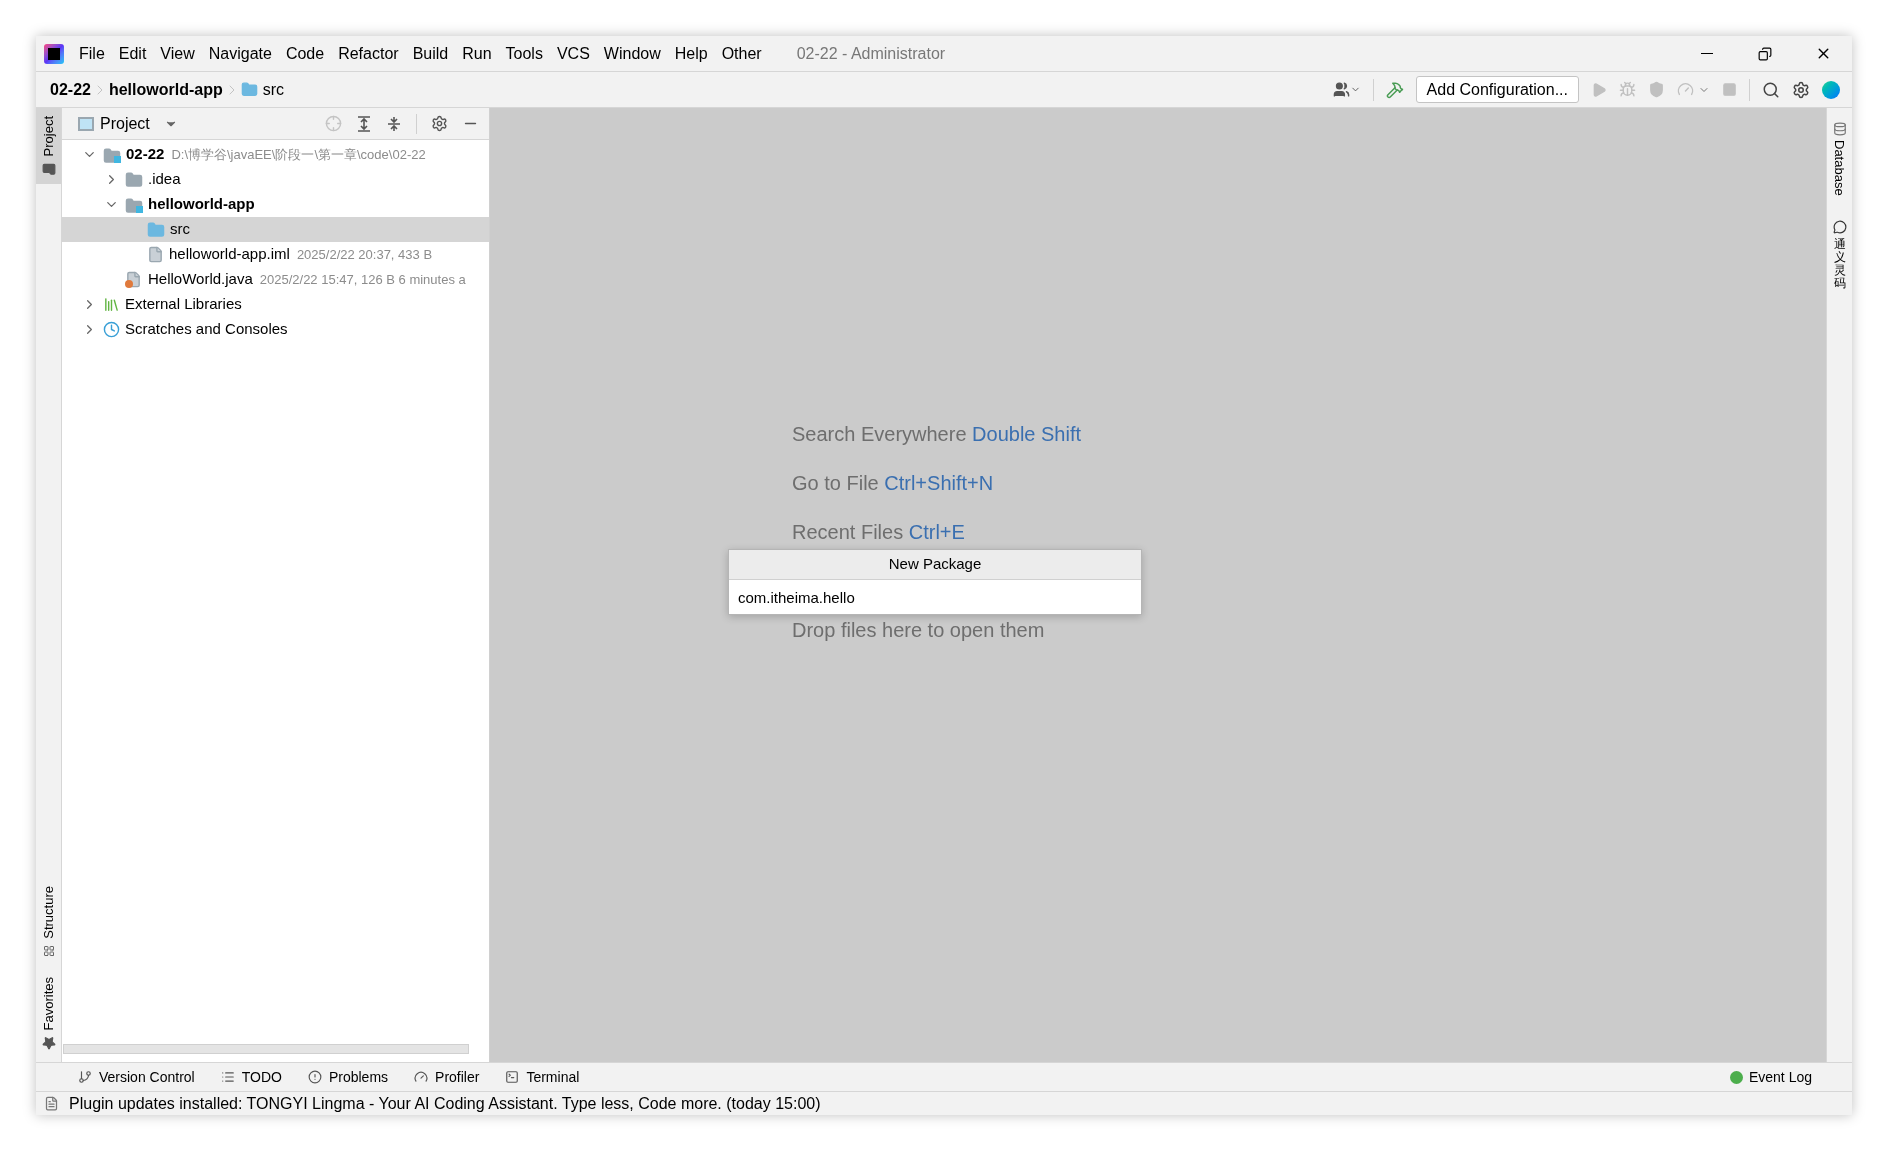 This screenshot has width=1888, height=1152. What do you see at coordinates (935, 565) in the screenshot?
I see `popup-title: New Package` at bounding box center [935, 565].